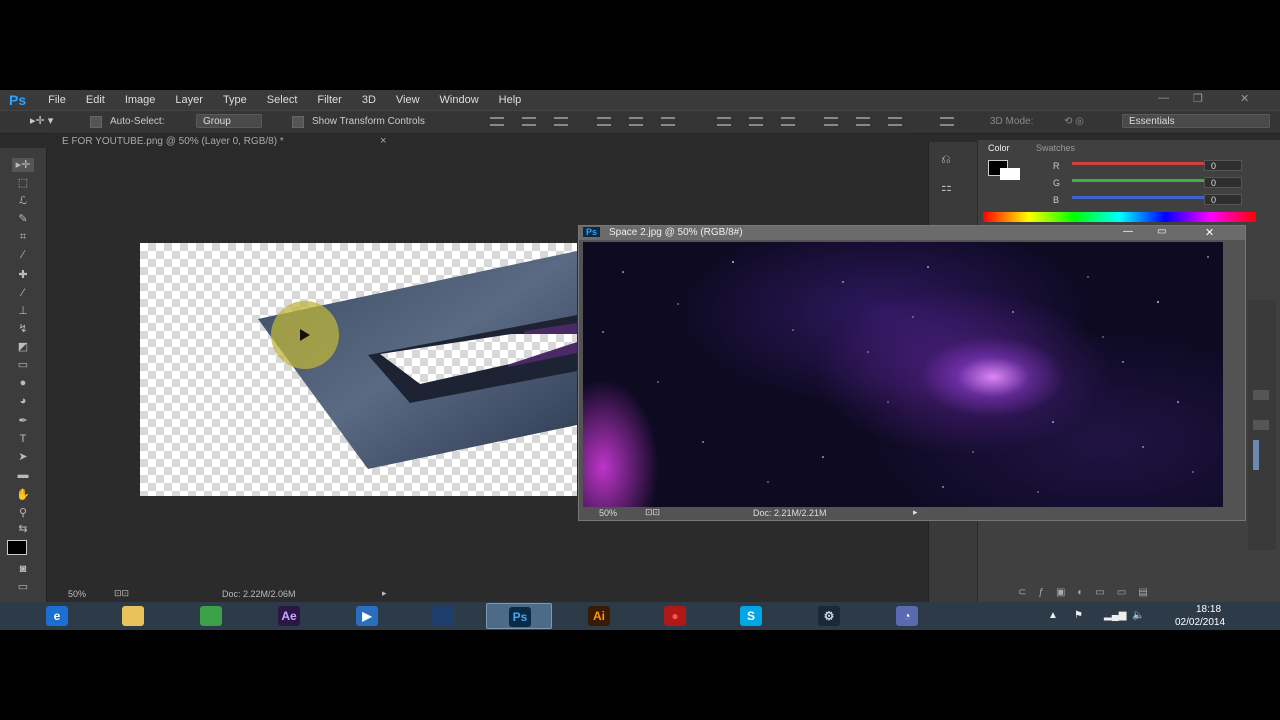  I want to click on taskbar-steam-button: ⚙, so click(829, 616).